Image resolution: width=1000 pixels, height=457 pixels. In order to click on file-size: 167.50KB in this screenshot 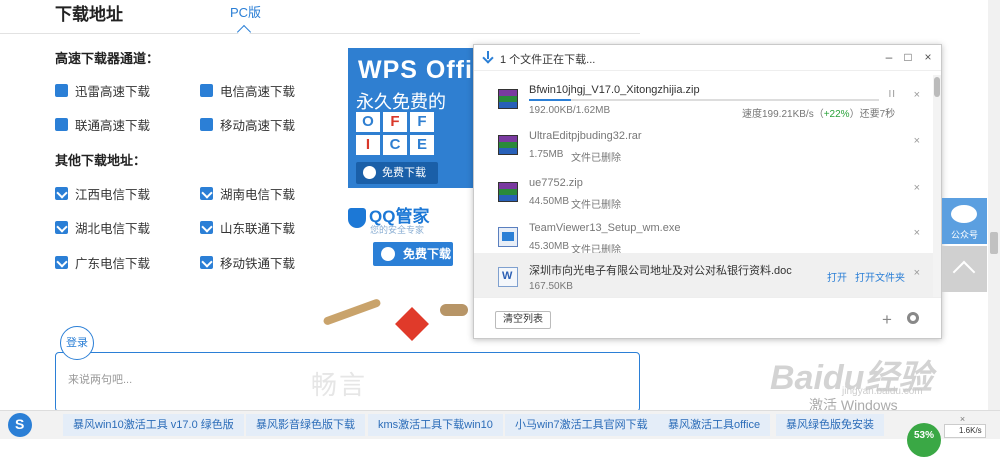, I will do `click(551, 286)`.